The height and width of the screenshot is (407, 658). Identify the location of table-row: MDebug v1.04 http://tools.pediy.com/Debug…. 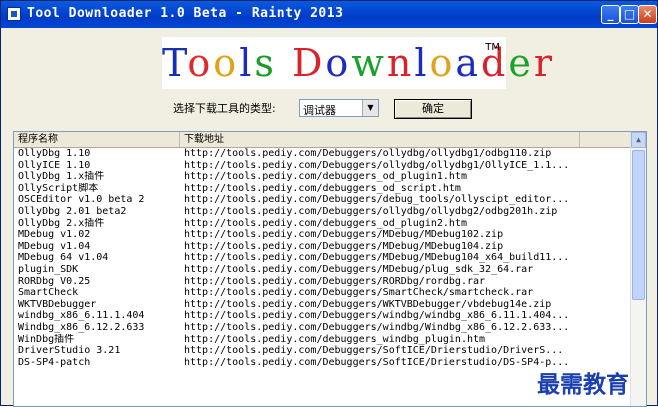
(330, 247).